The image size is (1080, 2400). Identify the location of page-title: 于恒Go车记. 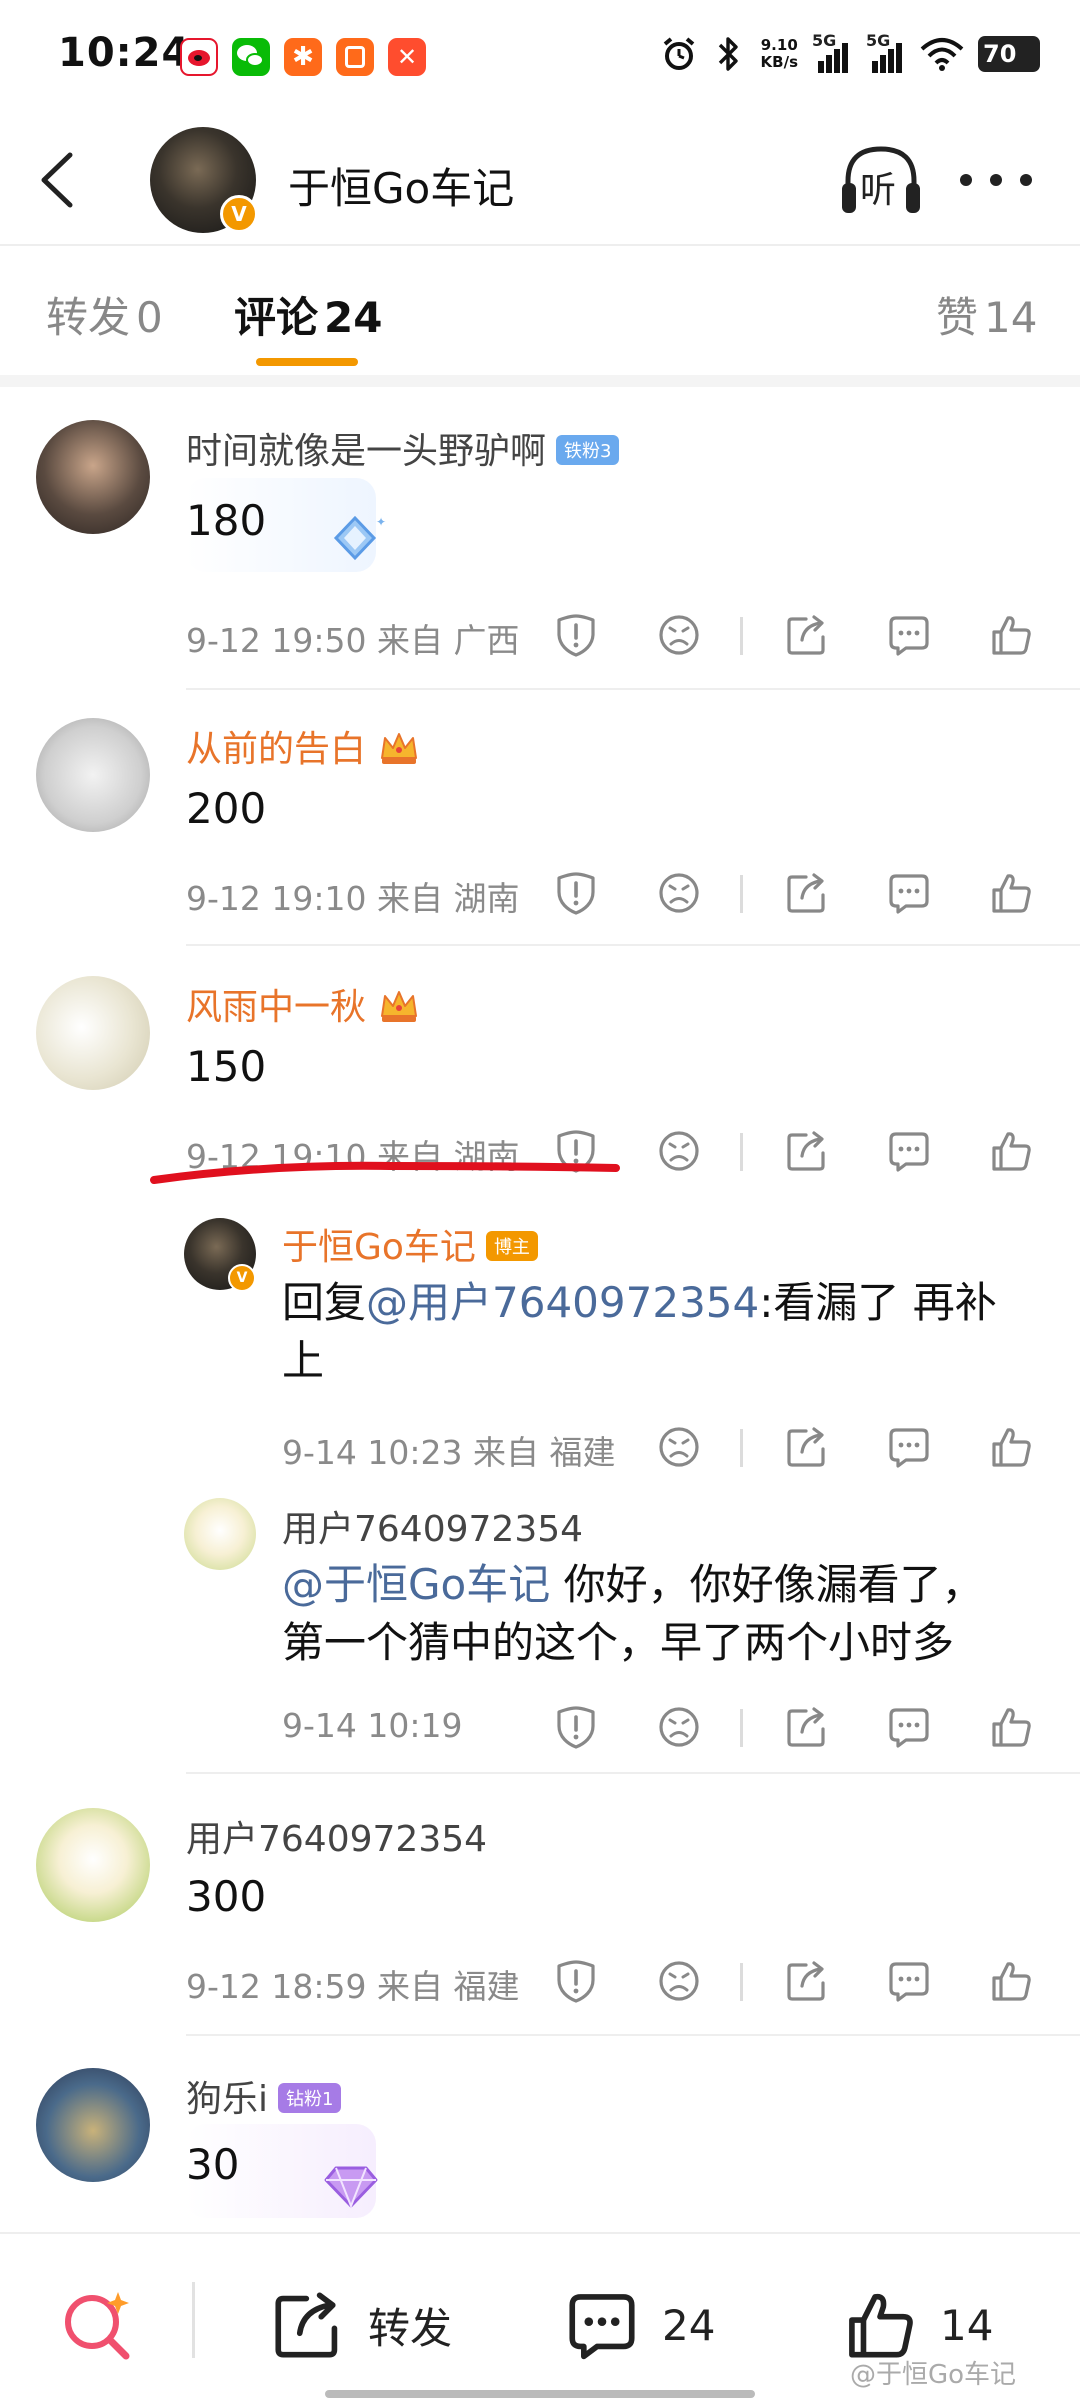
(401, 185).